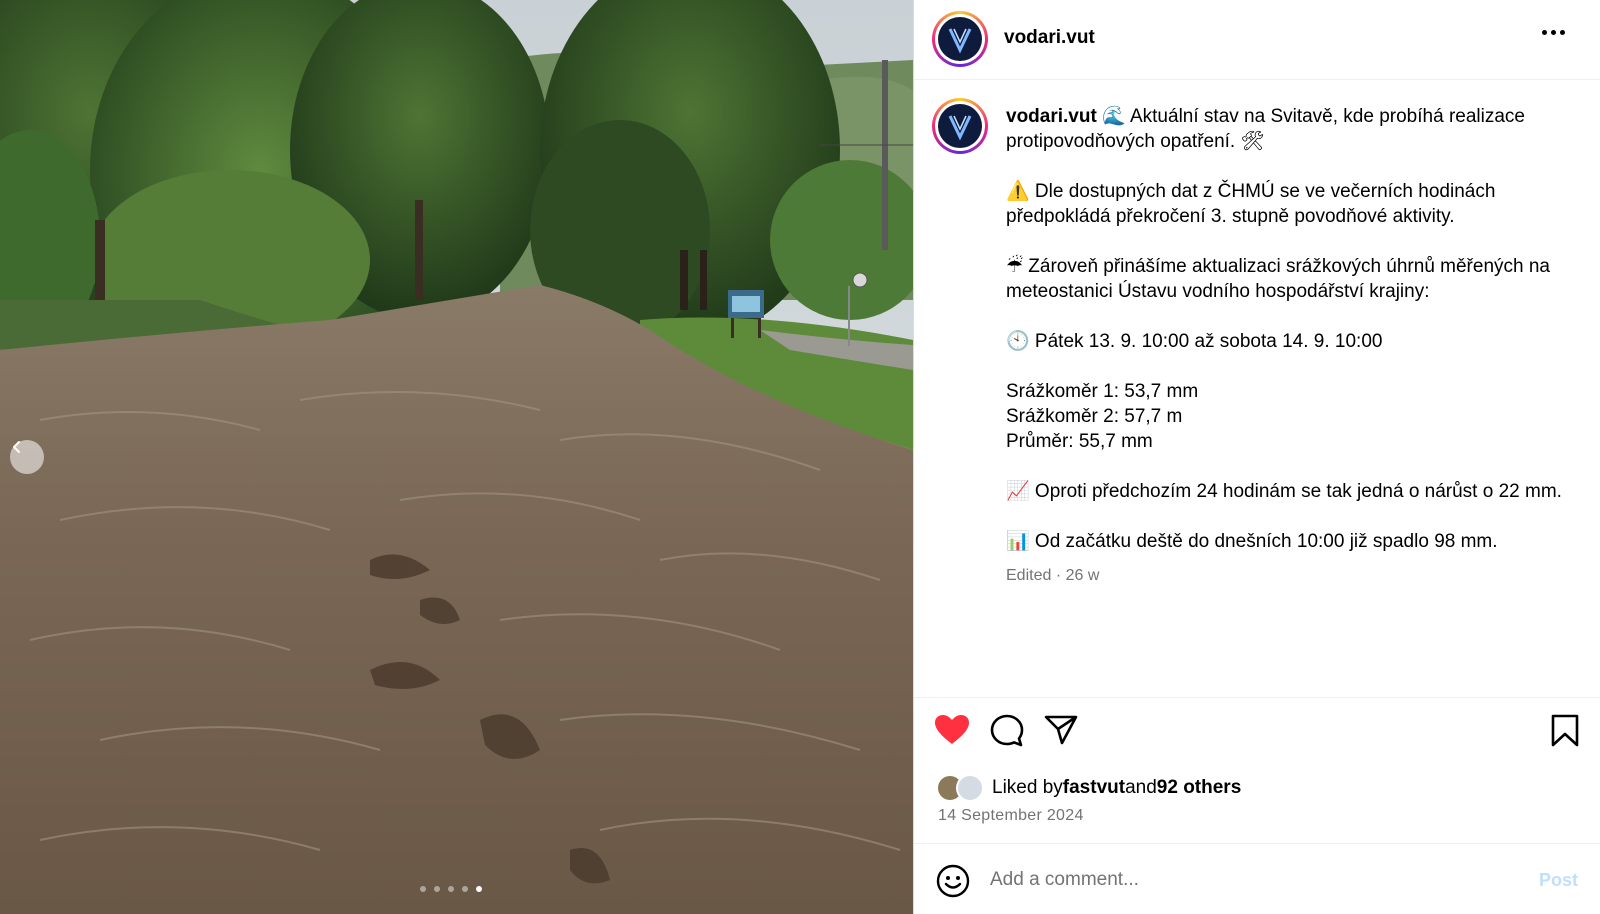  I want to click on post-author-username: vodari.vut, so click(1049, 38).